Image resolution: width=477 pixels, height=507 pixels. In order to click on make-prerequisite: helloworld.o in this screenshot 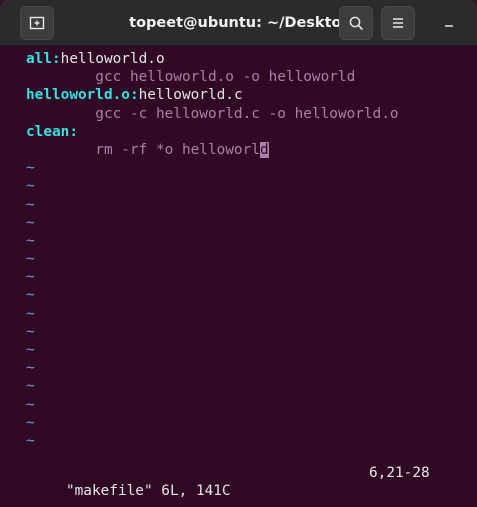, I will do `click(112, 59)`.